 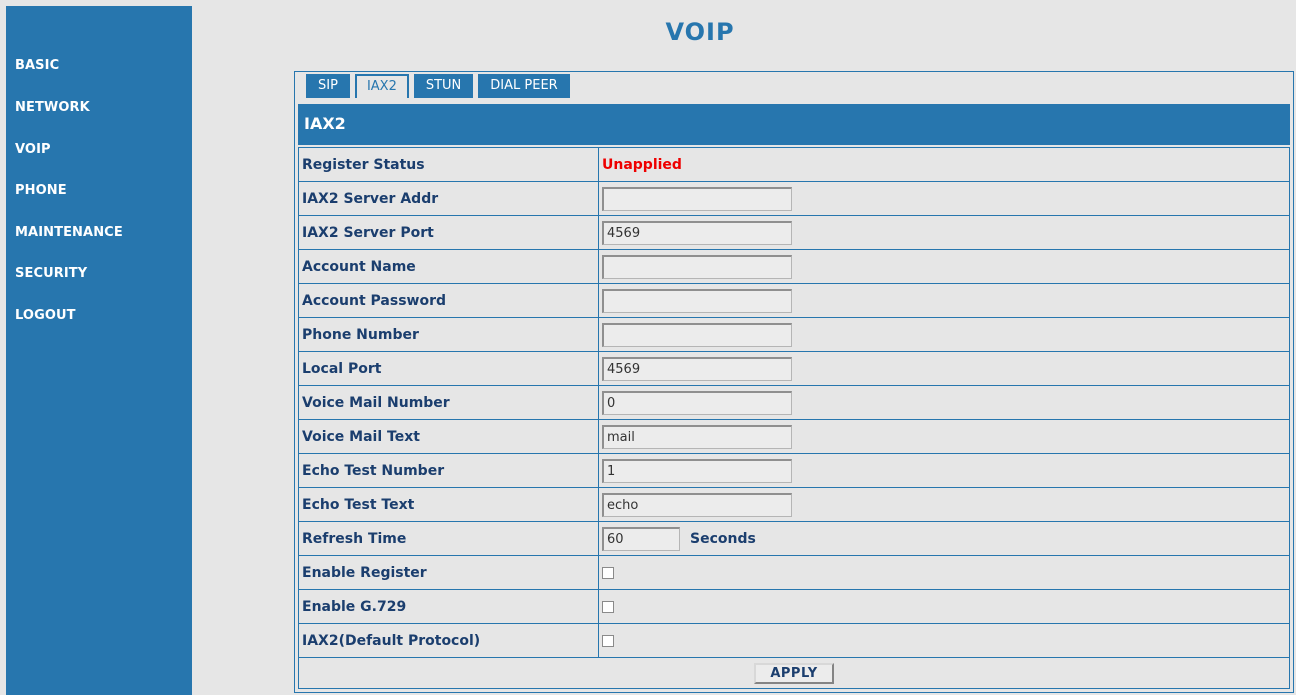 What do you see at coordinates (641, 538) in the screenshot?
I see `refresh-time-input` at bounding box center [641, 538].